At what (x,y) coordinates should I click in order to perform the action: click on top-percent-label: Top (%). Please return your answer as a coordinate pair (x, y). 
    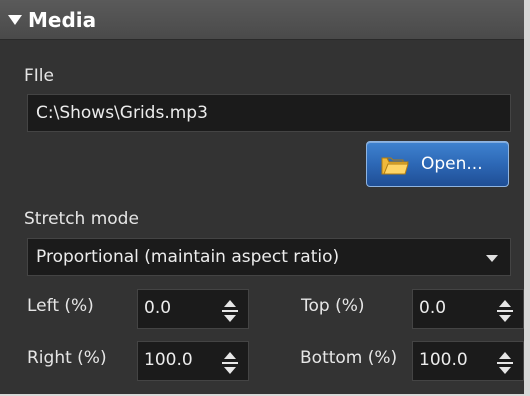
    Looking at the image, I should click on (333, 306).